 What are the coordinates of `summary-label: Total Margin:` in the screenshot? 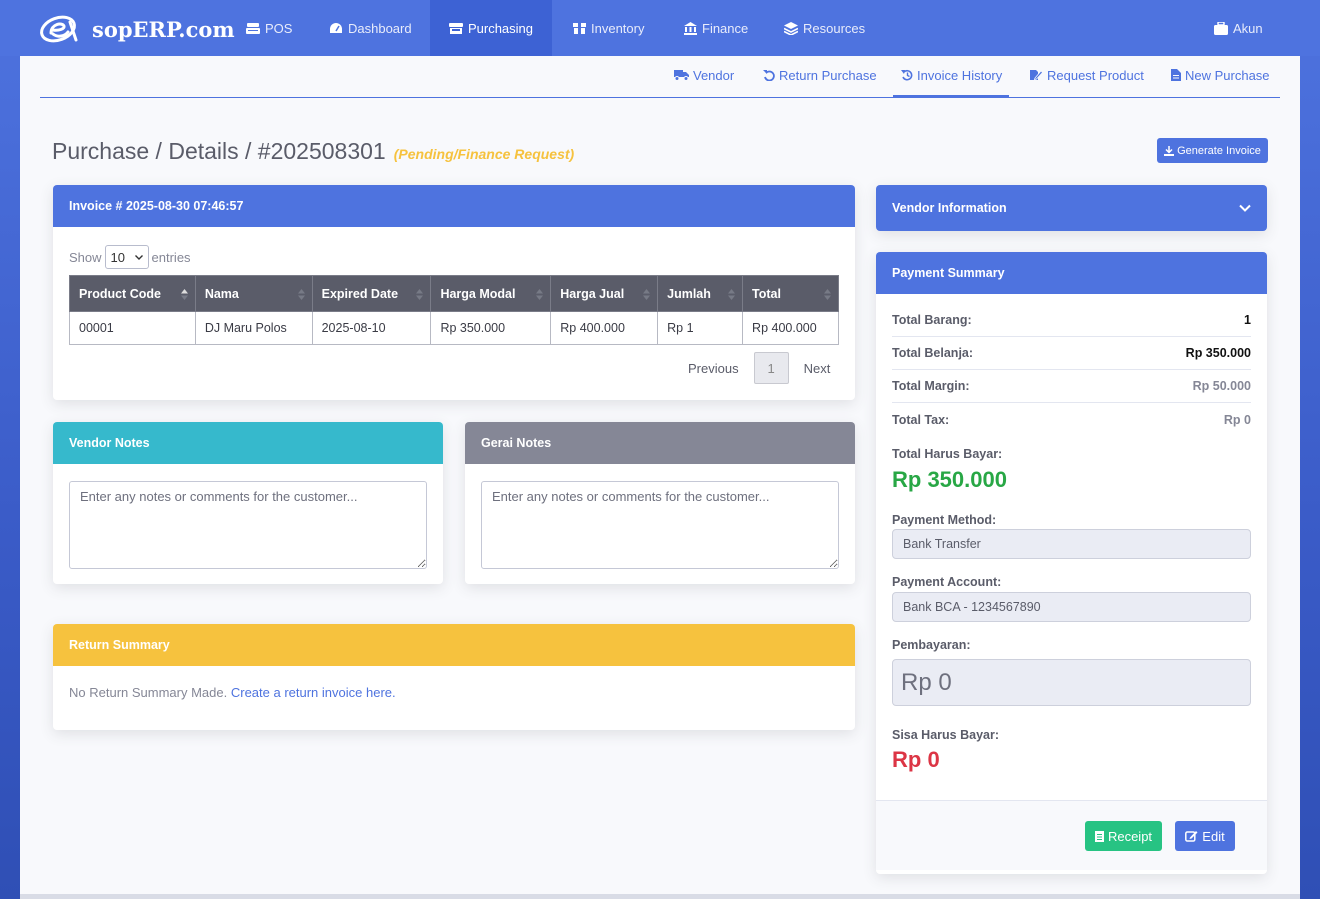 It's located at (931, 386).